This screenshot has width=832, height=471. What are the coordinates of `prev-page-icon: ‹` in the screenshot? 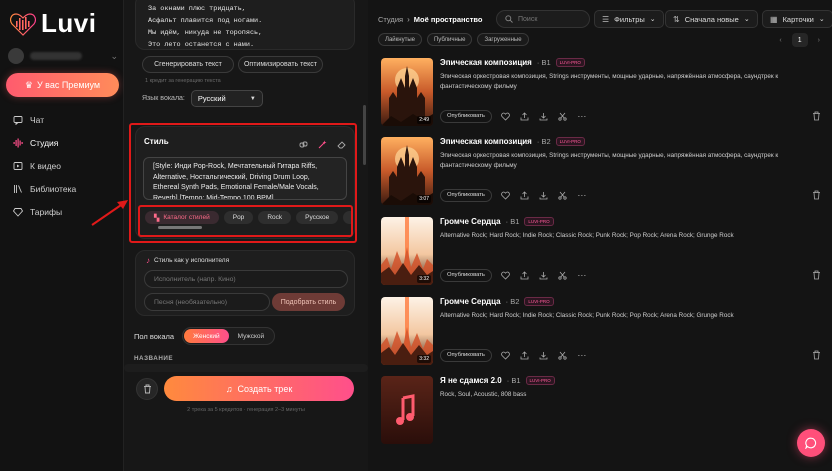 It's located at (780, 40).